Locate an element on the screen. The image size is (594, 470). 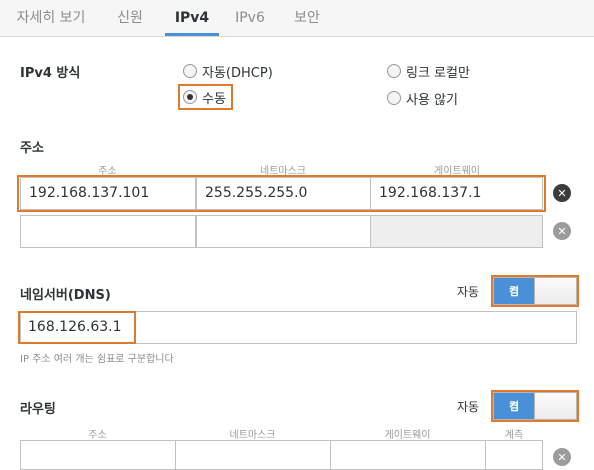
dns-section-label: 네임서버(DNS) is located at coordinates (65, 295).